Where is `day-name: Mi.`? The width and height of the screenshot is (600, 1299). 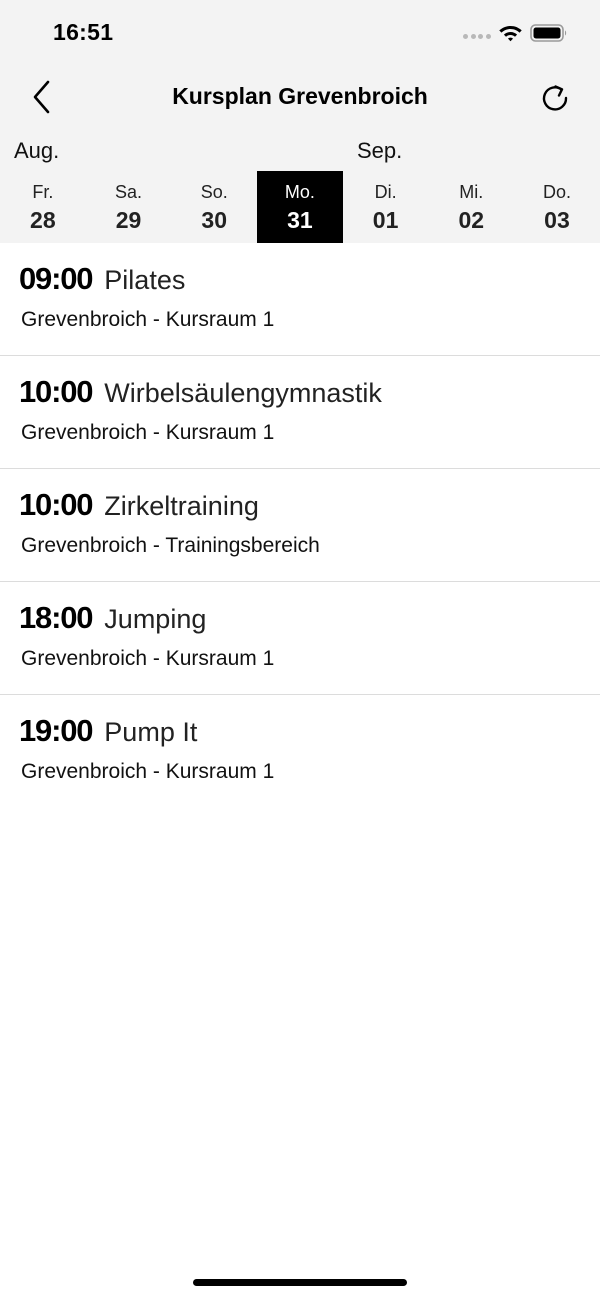 day-name: Mi. is located at coordinates (471, 192).